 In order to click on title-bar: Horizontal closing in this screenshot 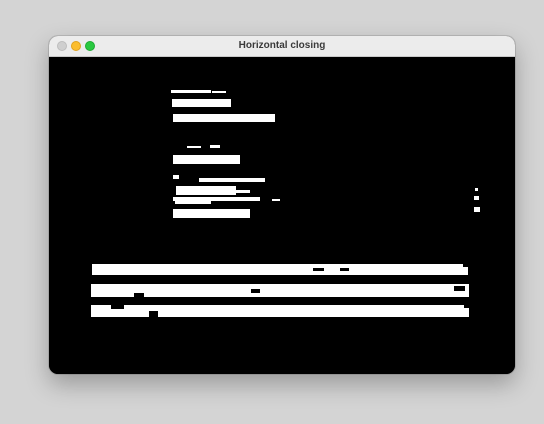, I will do `click(282, 46)`.